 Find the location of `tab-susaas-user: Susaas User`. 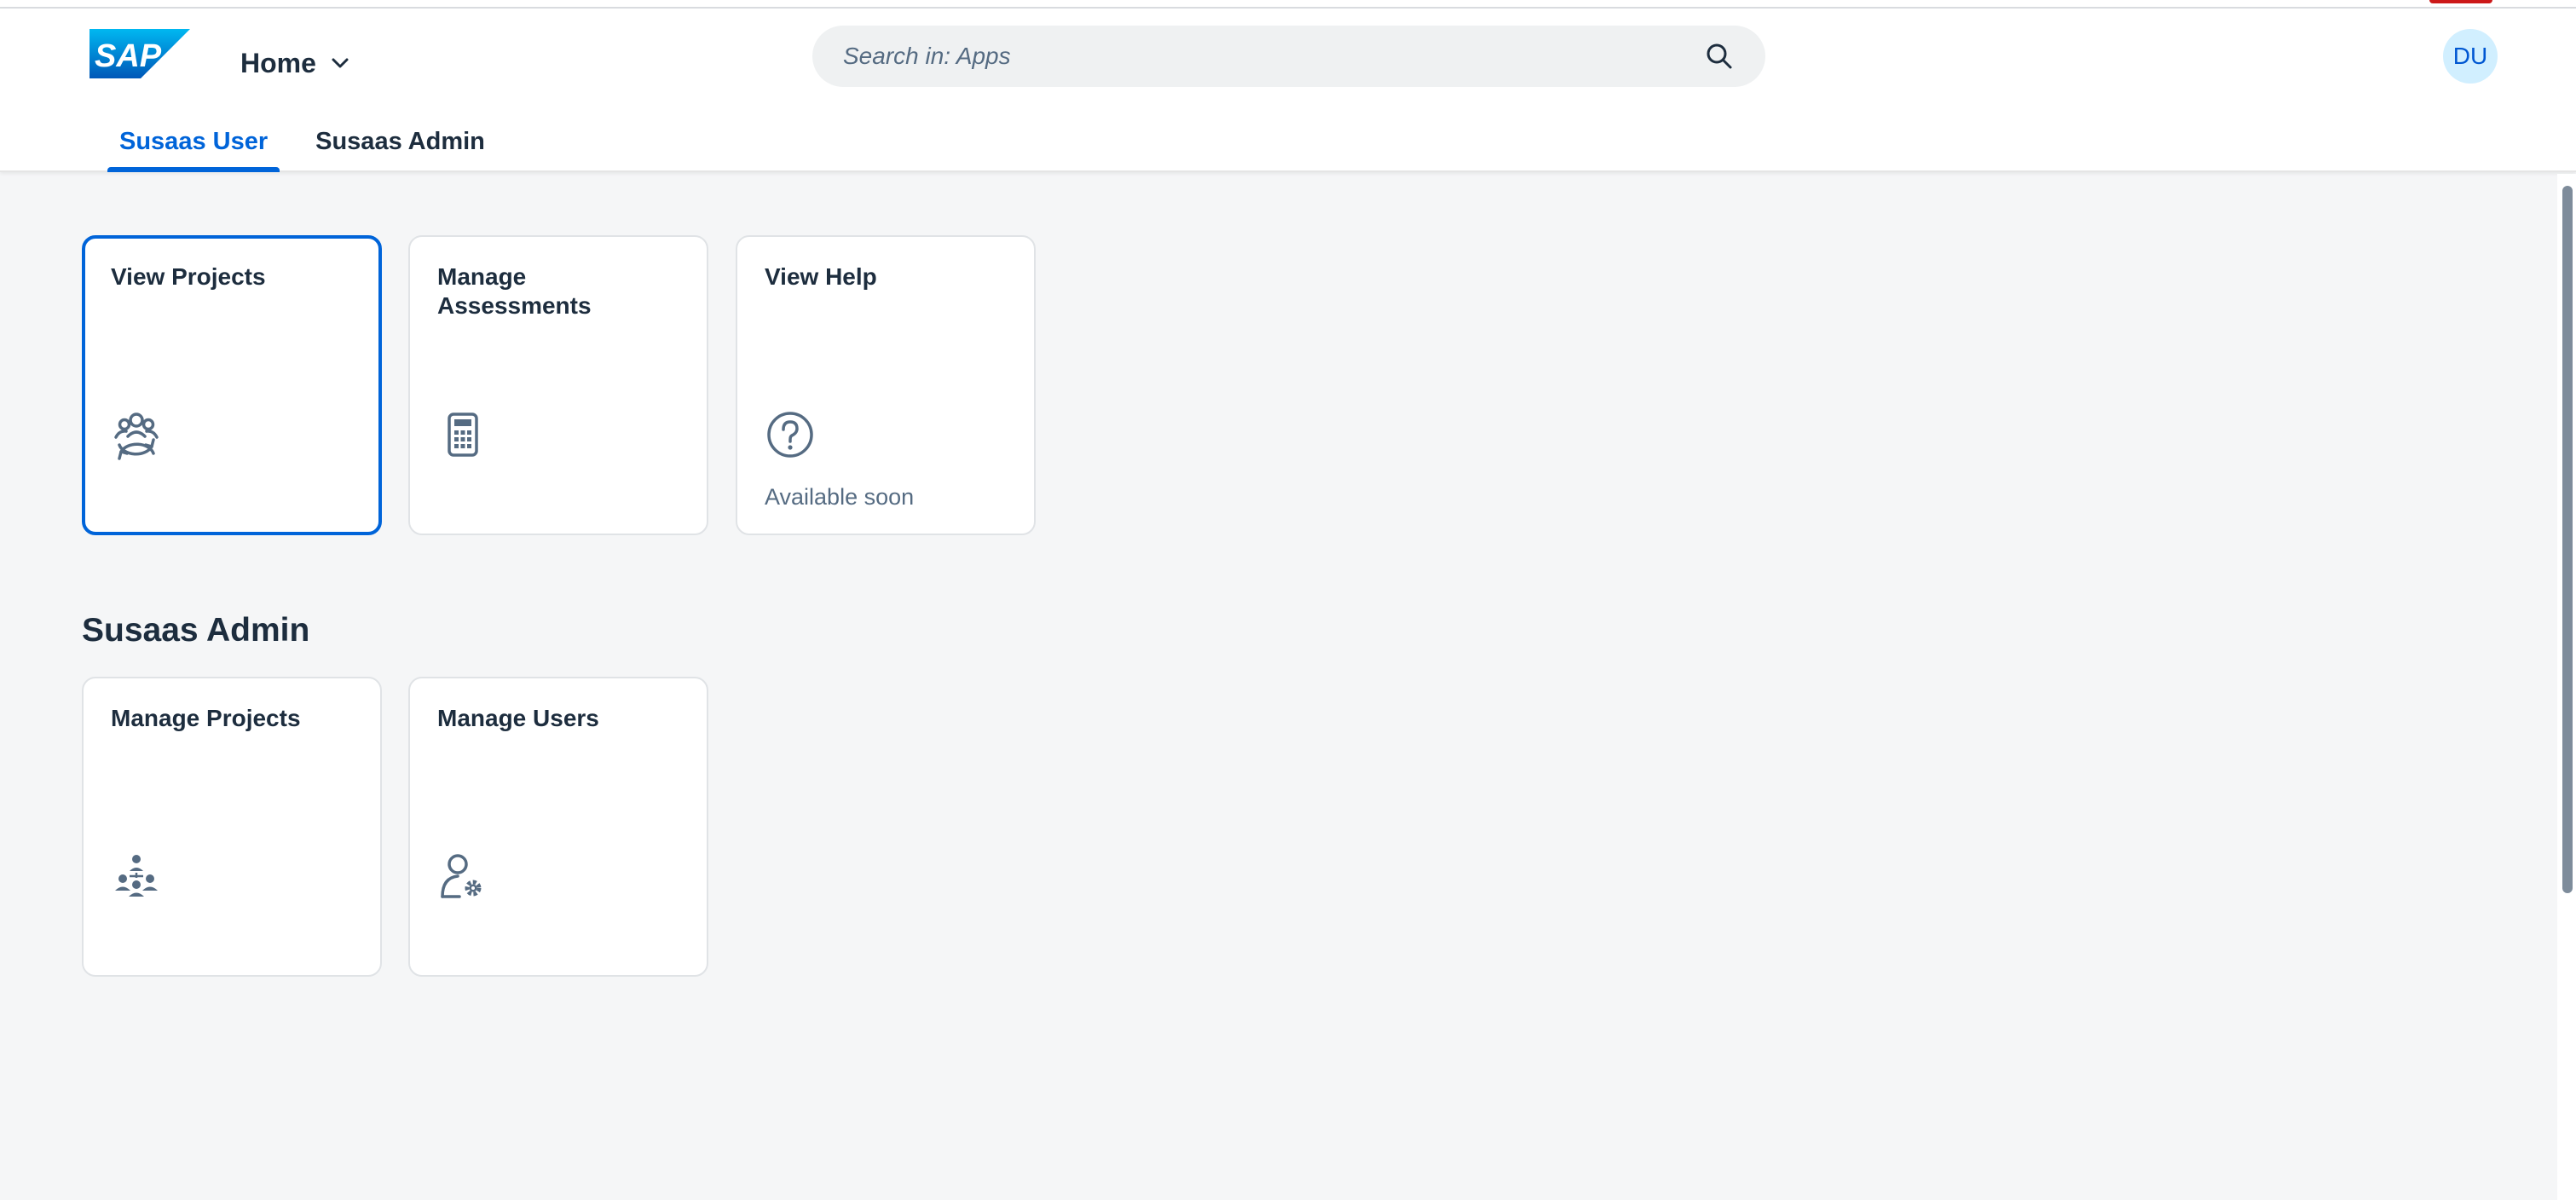

tab-susaas-user: Susaas User is located at coordinates (193, 138).